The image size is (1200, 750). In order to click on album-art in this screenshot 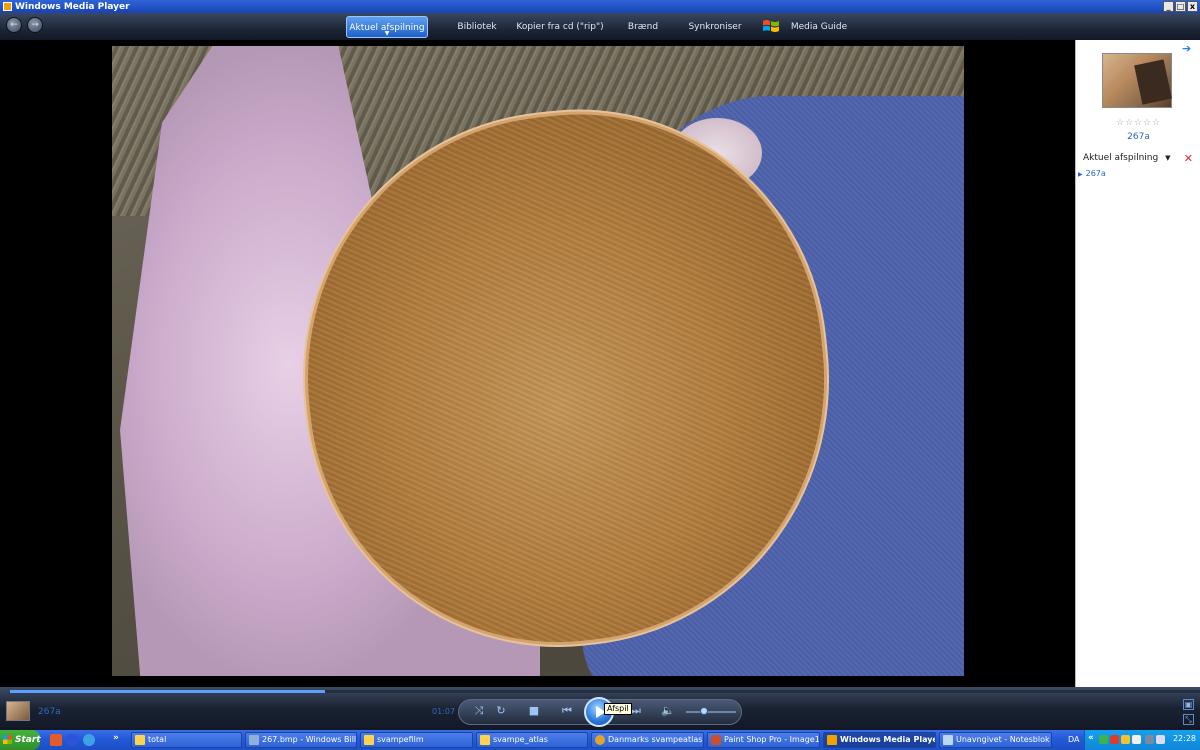, I will do `click(1137, 80)`.